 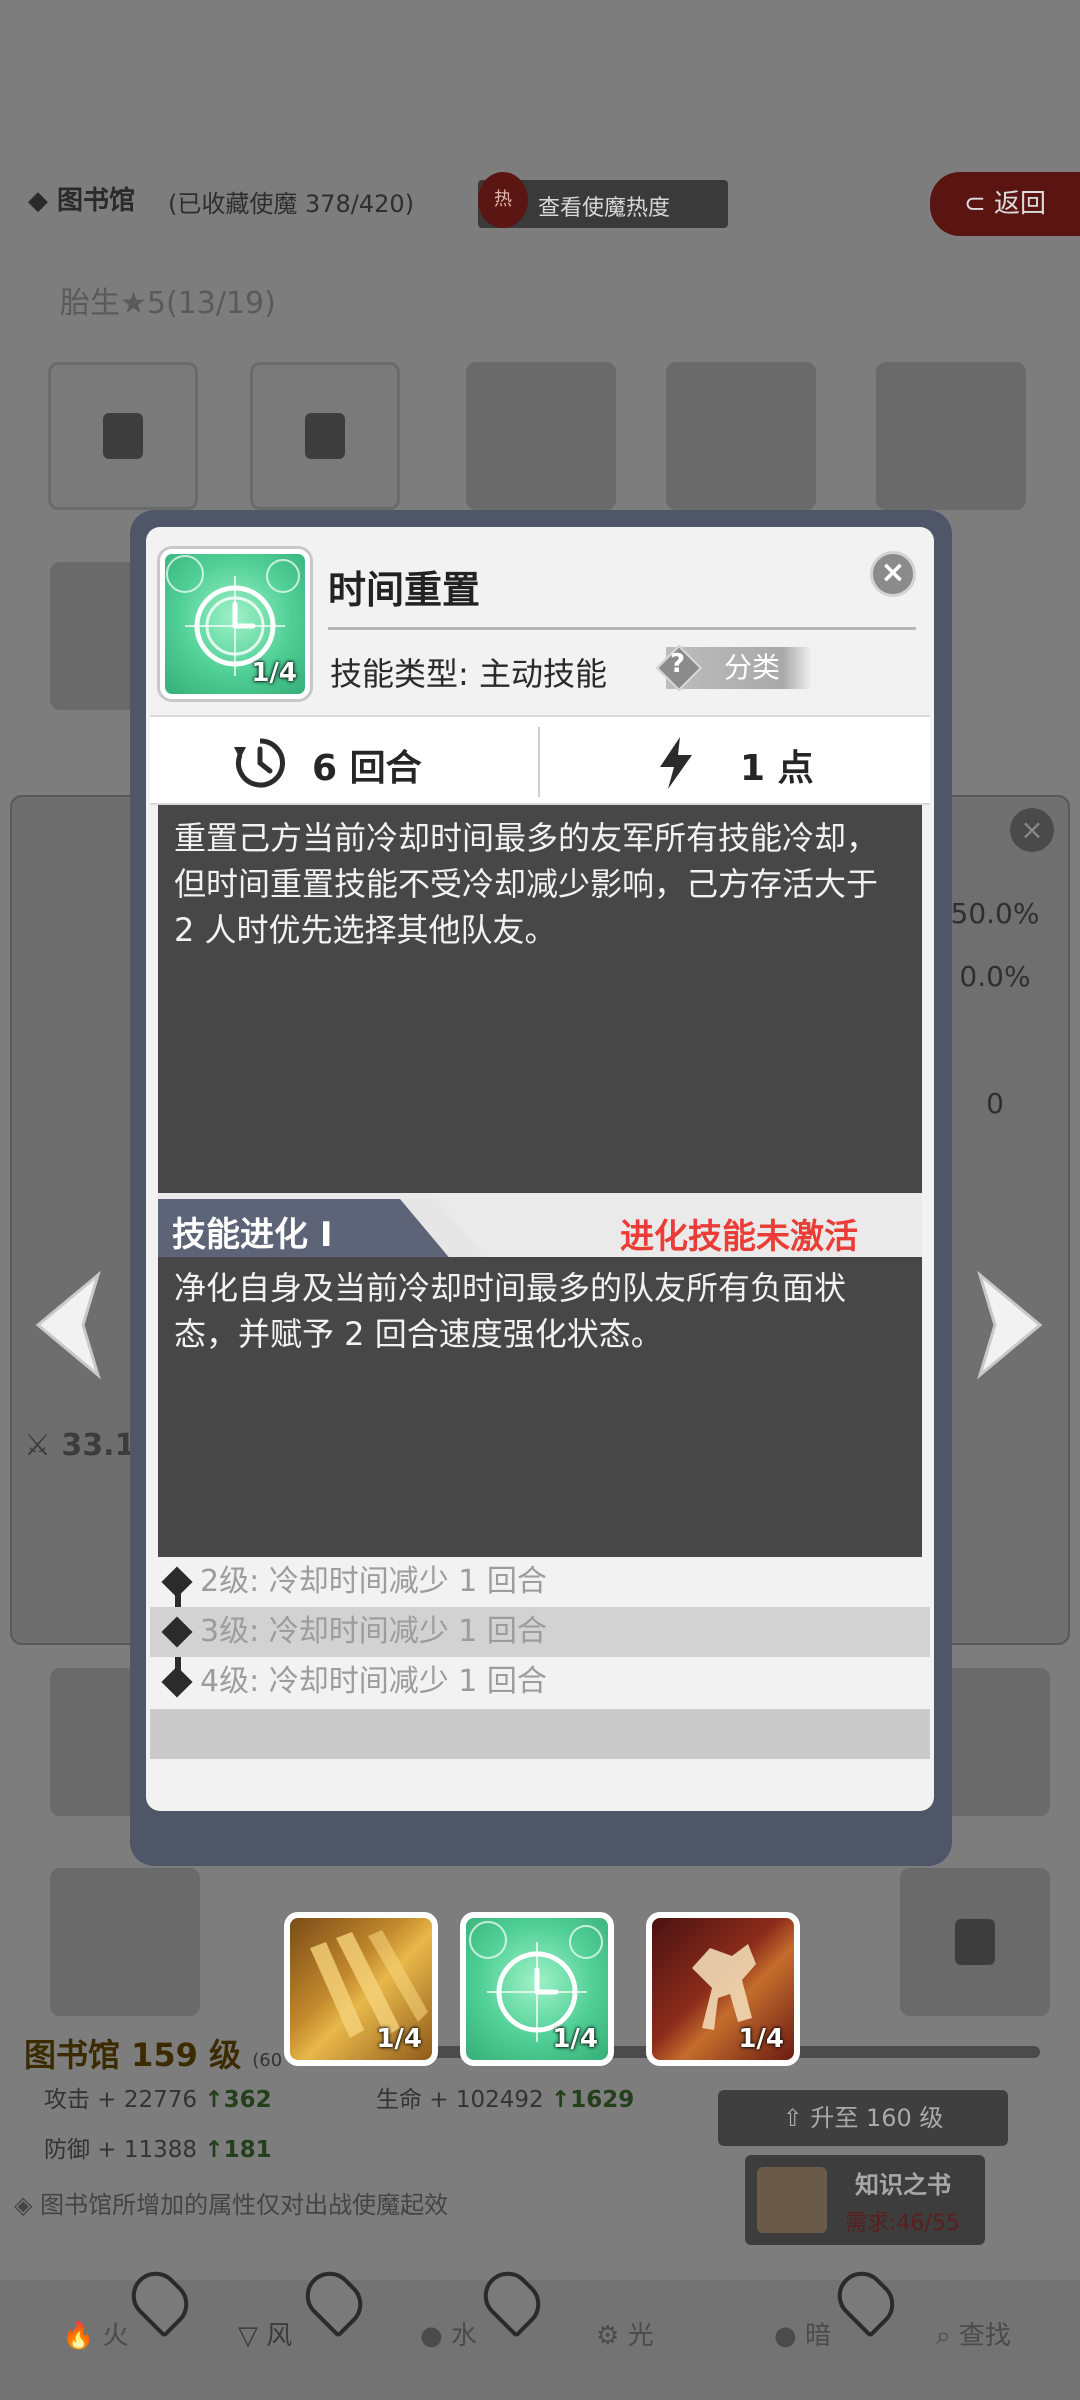 I want to click on info-note: ◈ 图书馆所增加的属性仅对出战使魔起效, so click(x=231, y=2205).